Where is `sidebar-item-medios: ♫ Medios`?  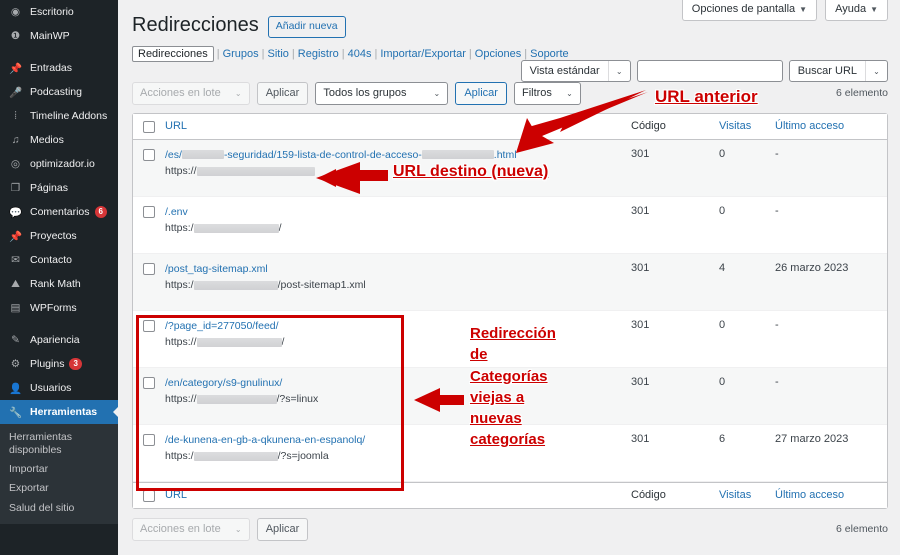 sidebar-item-medios: ♫ Medios is located at coordinates (59, 140).